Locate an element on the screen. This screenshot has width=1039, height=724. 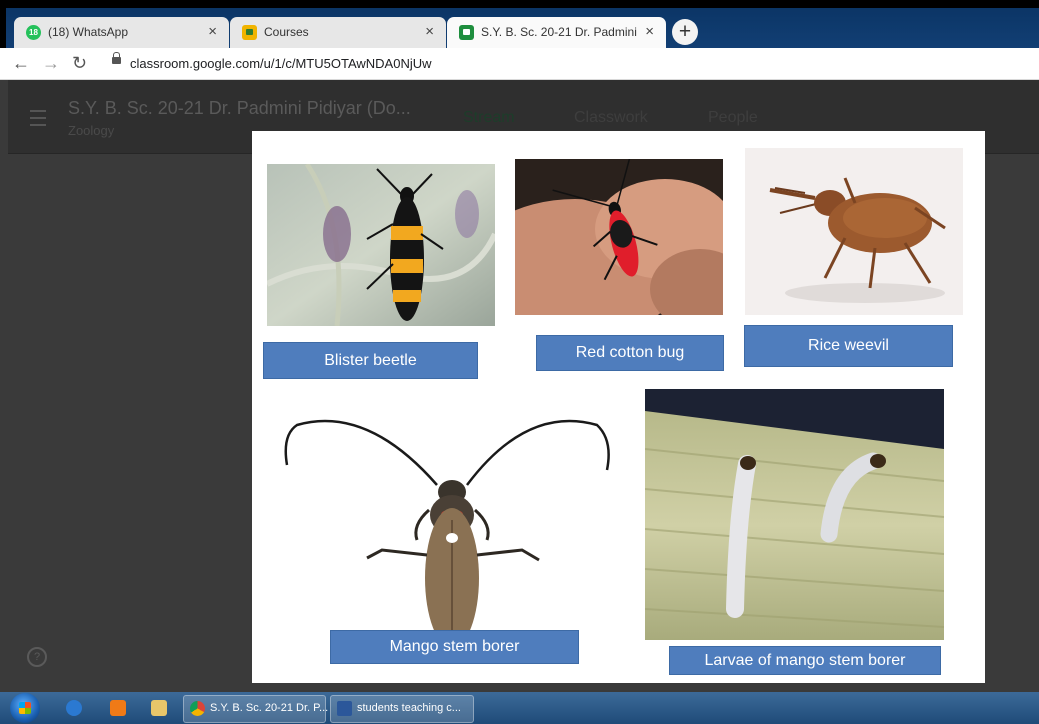
caption-larvae-mango-stem-borer: Larvae of mango stem borer is located at coordinates (805, 660).